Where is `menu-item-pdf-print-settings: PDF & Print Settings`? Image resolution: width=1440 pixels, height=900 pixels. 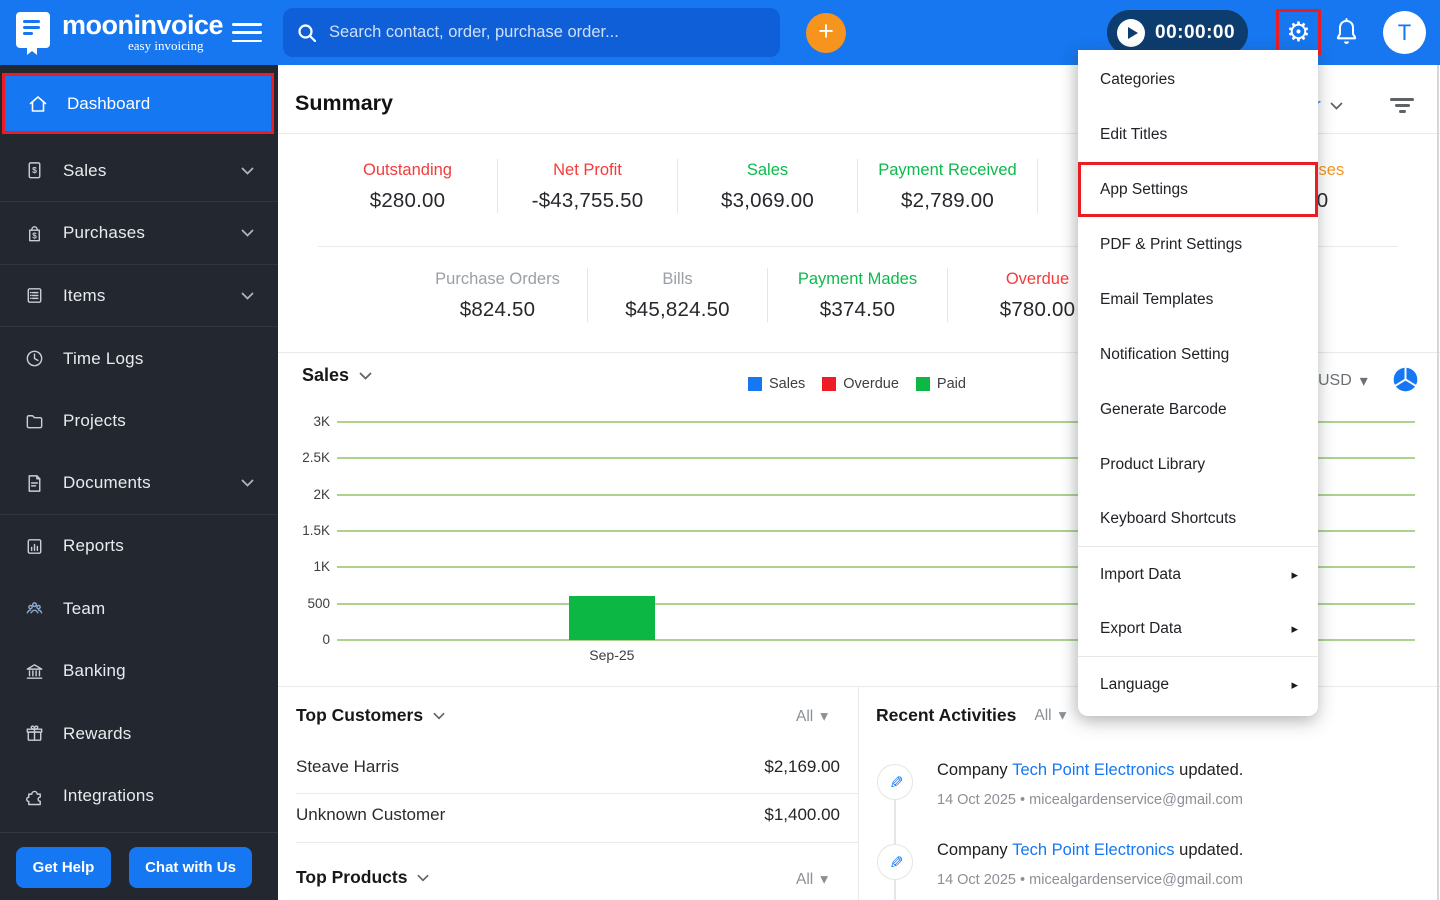 menu-item-pdf-print-settings: PDF & Print Settings is located at coordinates (1198, 244).